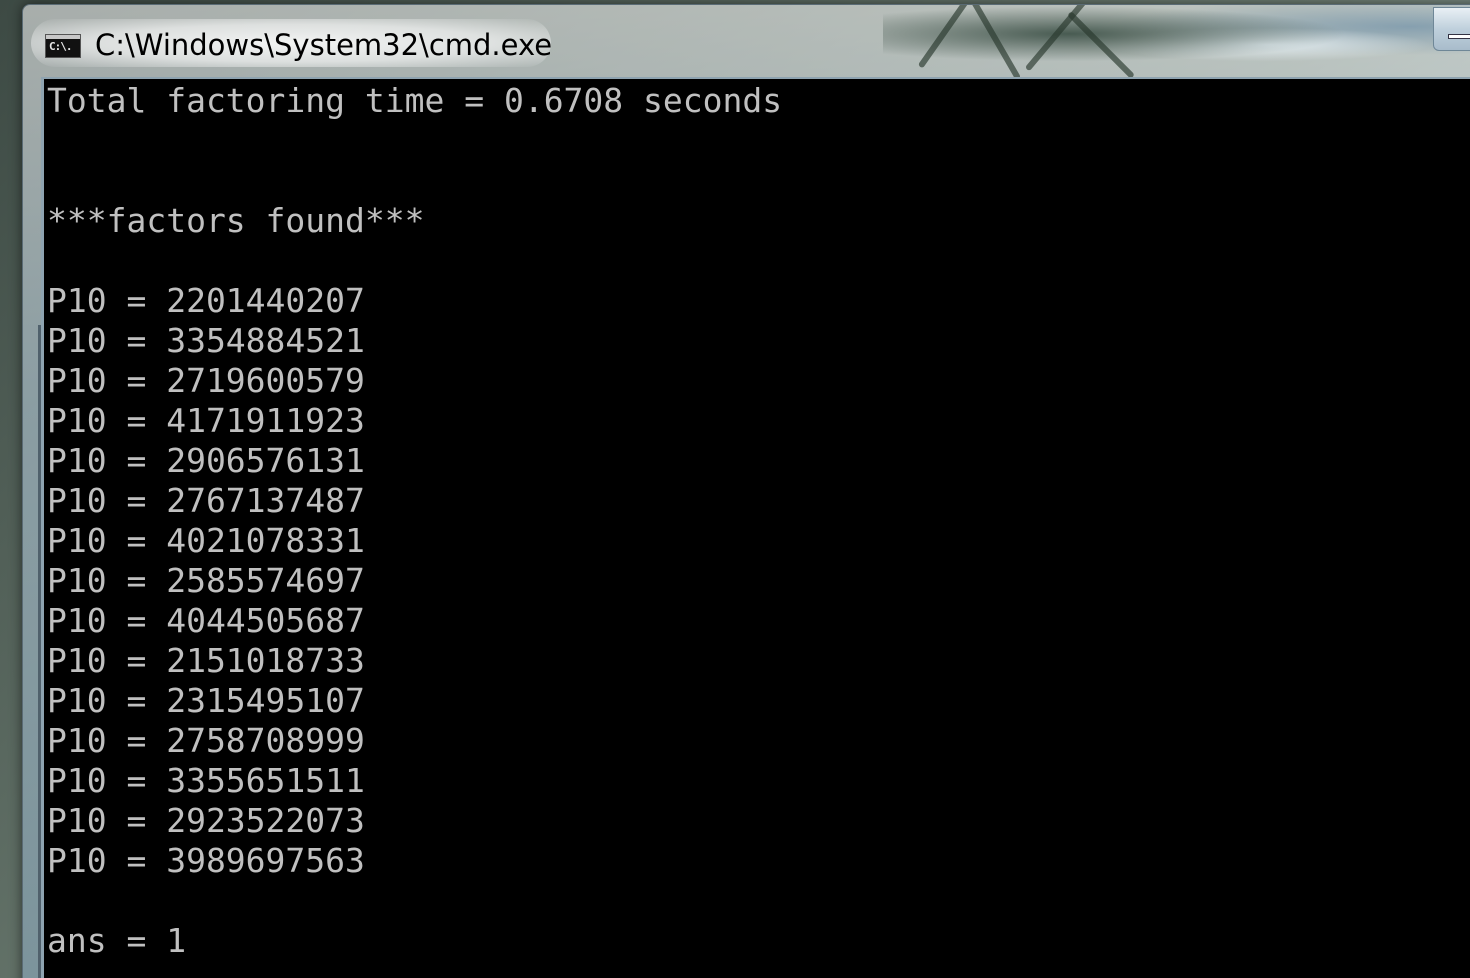 The height and width of the screenshot is (978, 1470). What do you see at coordinates (206, 740) in the screenshot?
I see `console-line: P10 = 2758708999` at bounding box center [206, 740].